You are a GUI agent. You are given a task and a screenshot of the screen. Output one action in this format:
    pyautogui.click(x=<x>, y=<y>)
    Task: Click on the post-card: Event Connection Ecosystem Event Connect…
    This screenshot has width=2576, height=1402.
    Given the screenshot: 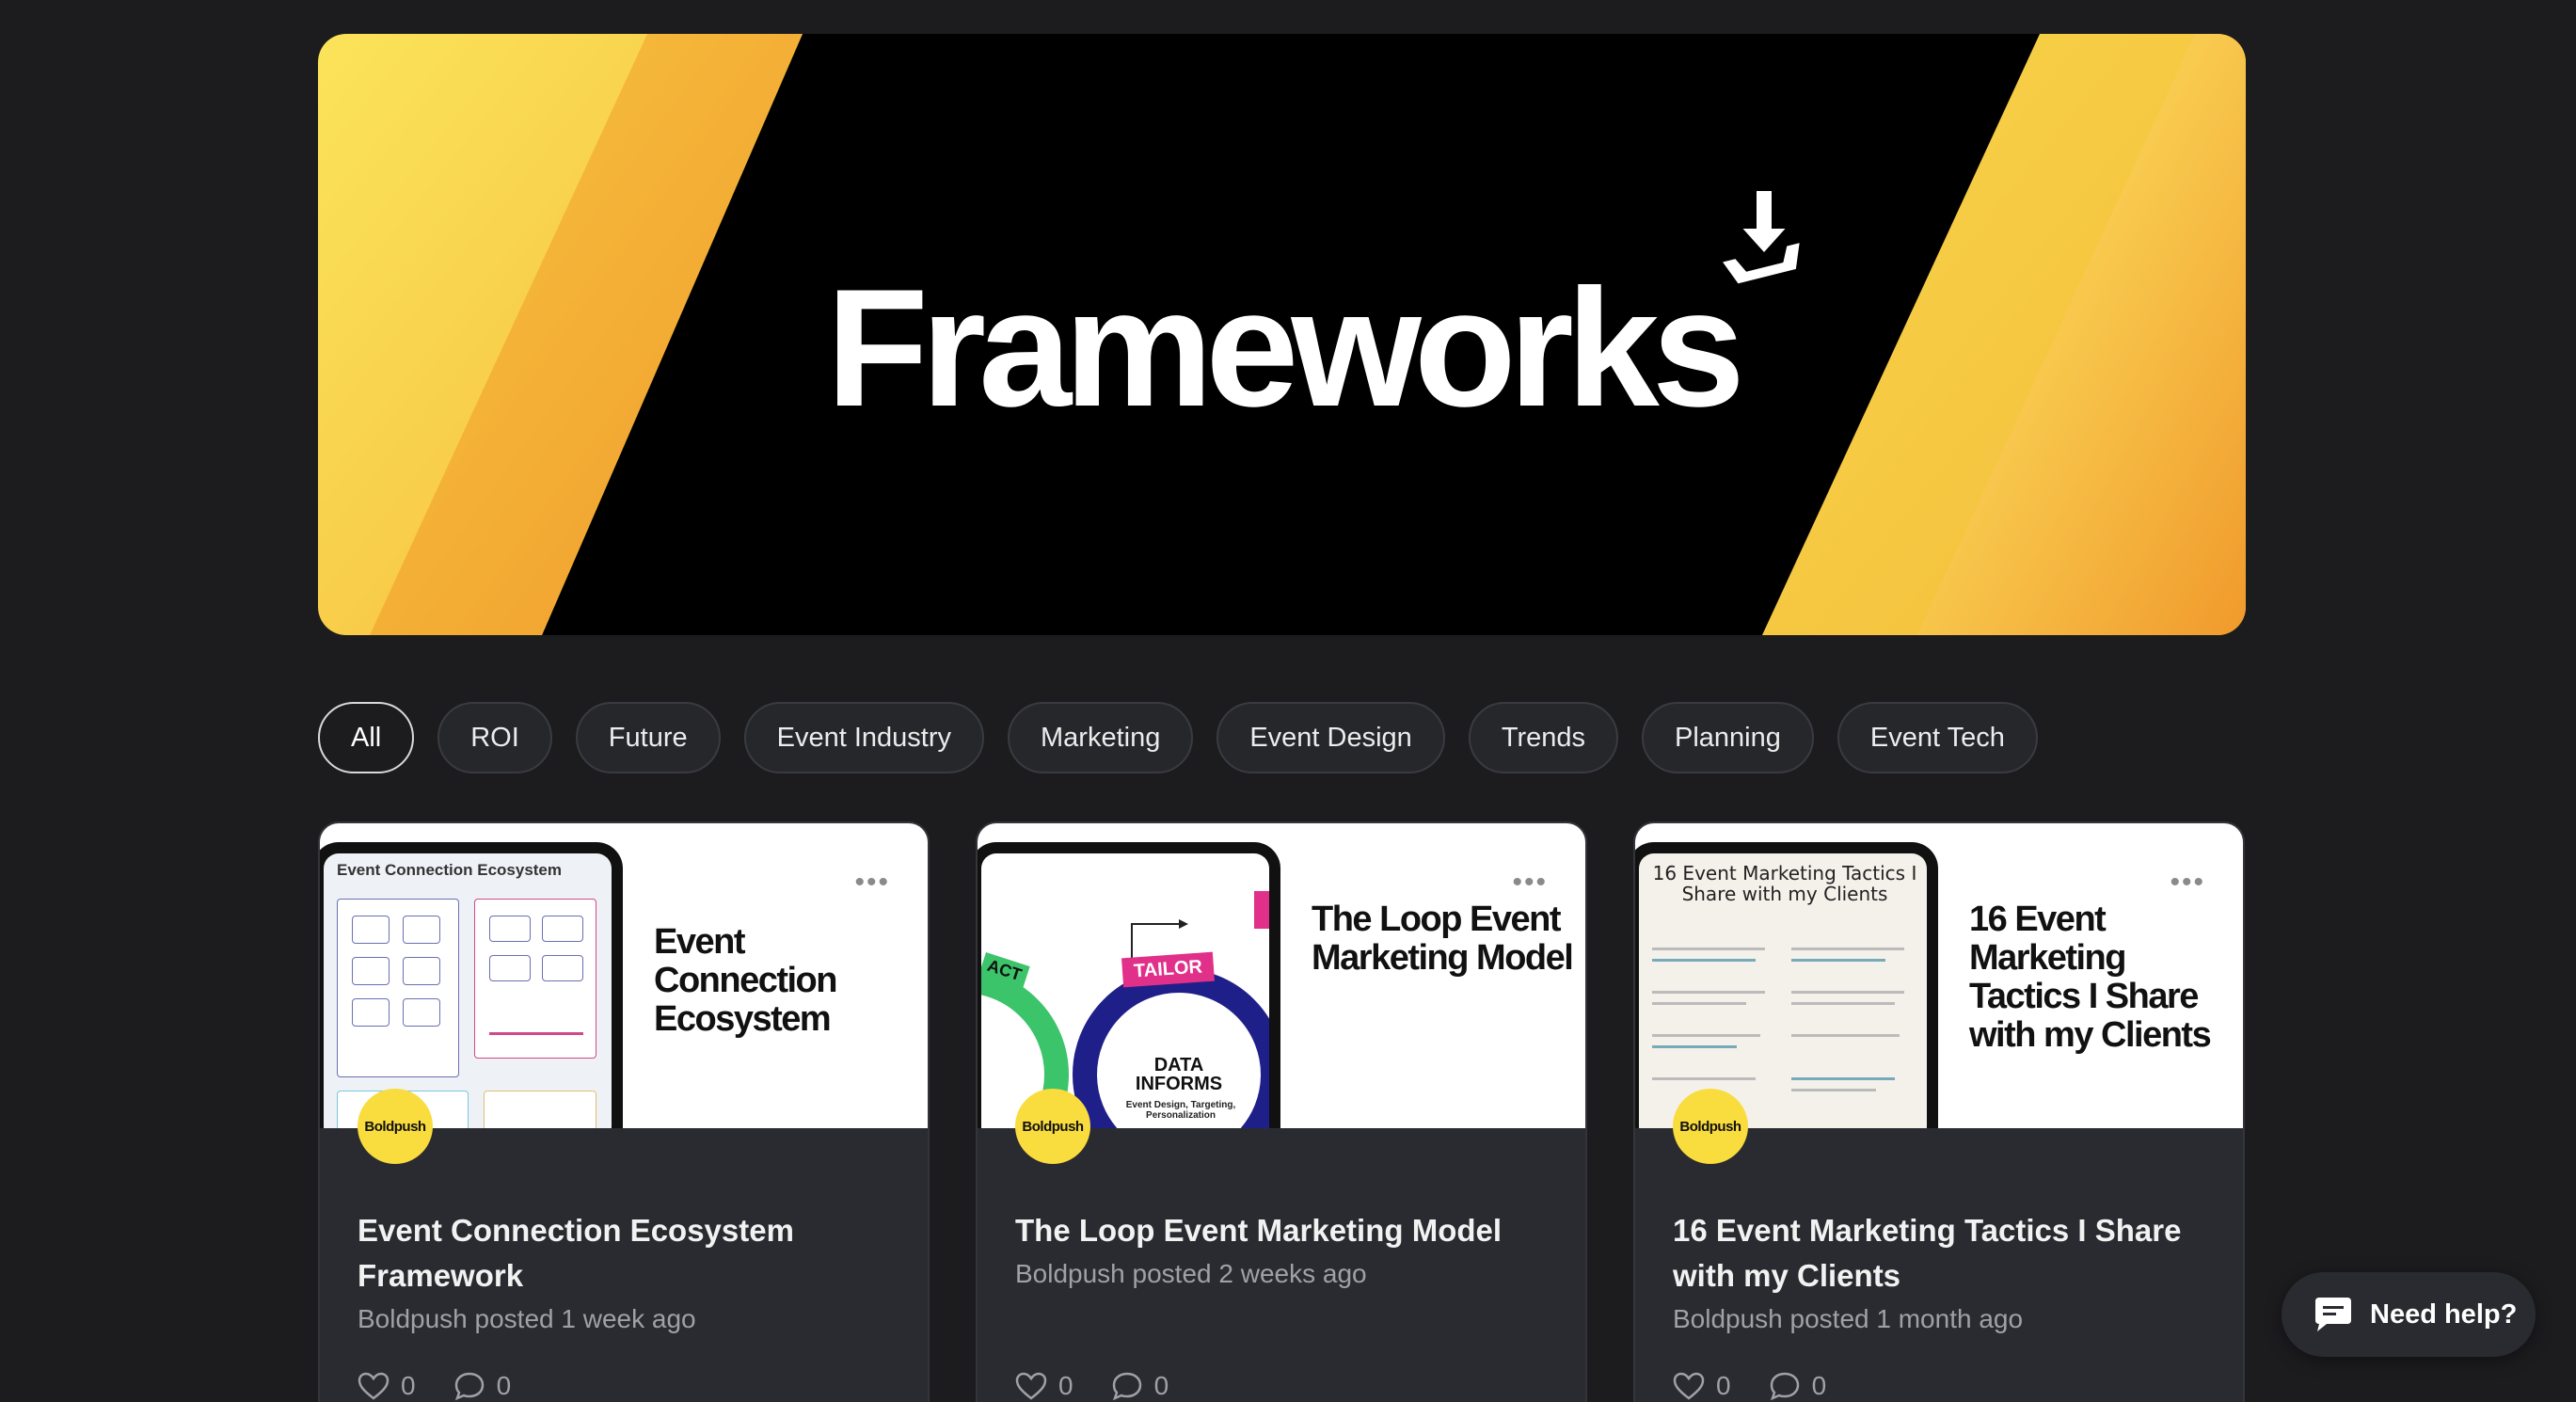 What is the action you would take?
    pyautogui.click(x=624, y=1111)
    